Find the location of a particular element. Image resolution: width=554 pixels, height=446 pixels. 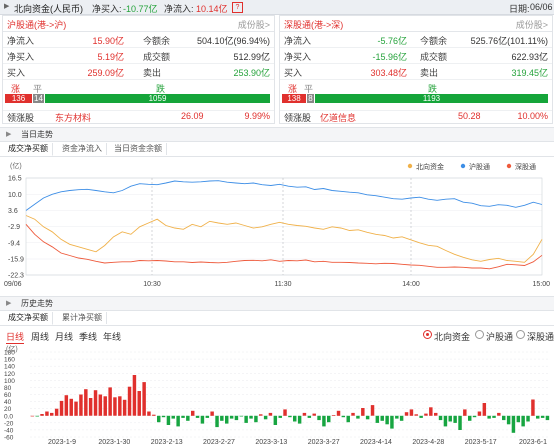

period-day: 日线 is located at coordinates (15, 337).